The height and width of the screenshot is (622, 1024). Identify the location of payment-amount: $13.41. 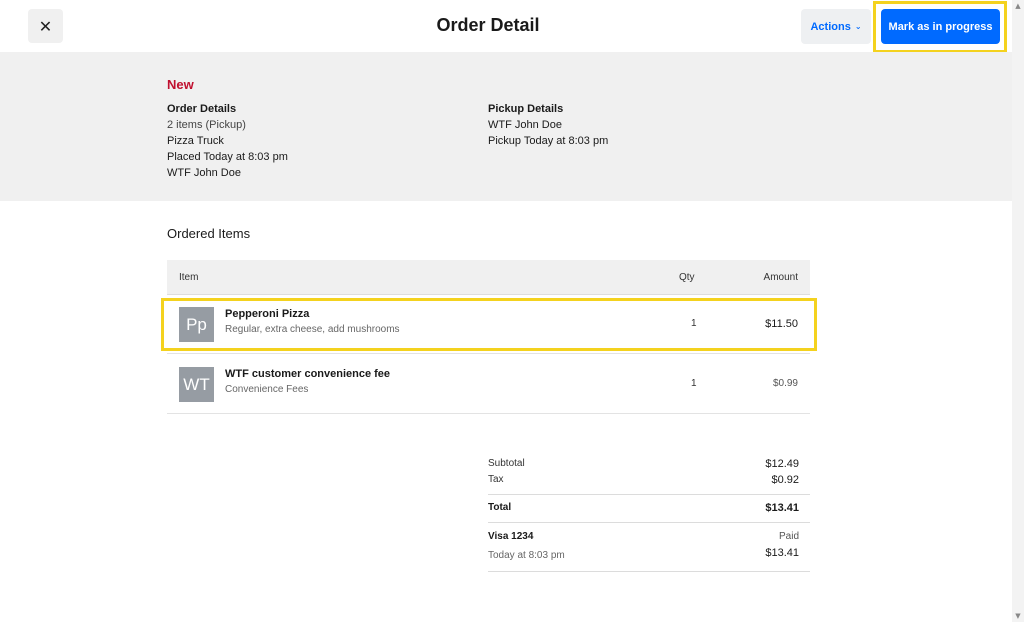
(782, 553).